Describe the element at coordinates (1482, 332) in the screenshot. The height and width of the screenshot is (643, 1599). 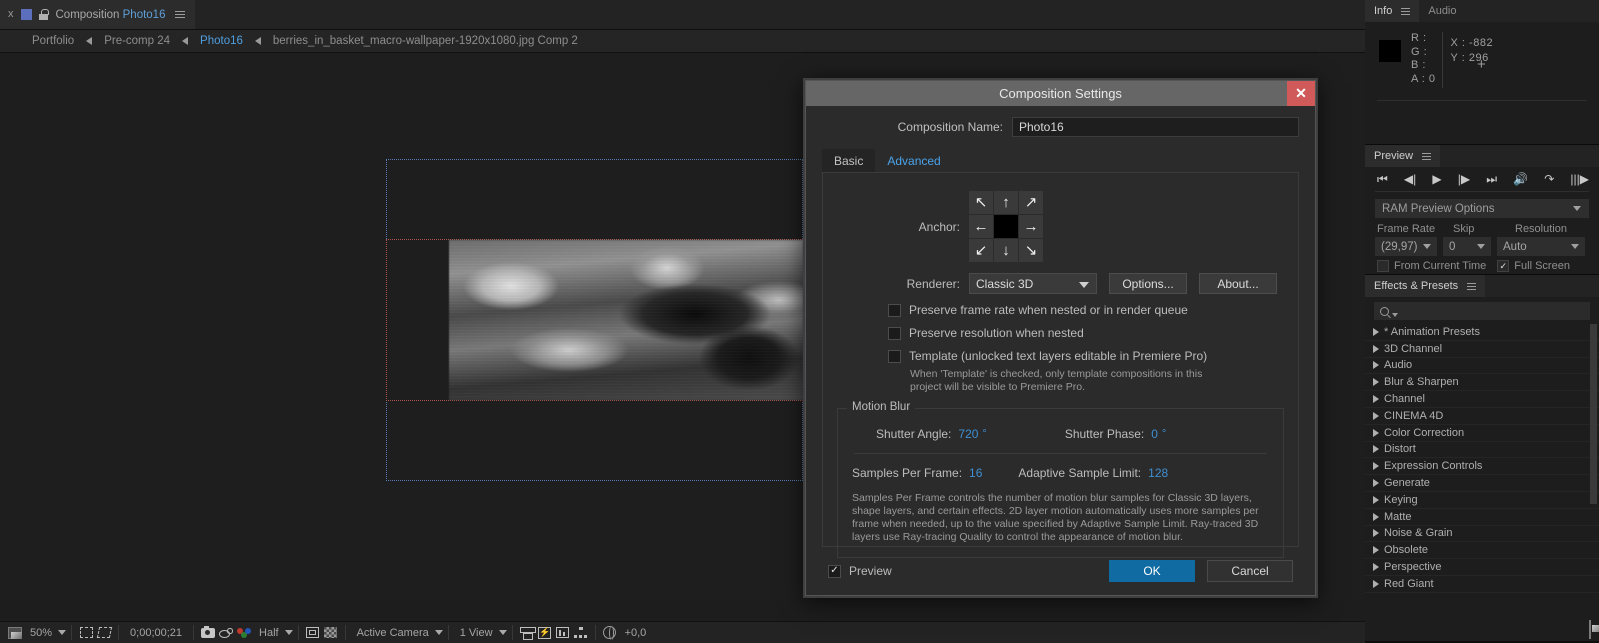
I see `list-item: * Animation Presets` at that location.